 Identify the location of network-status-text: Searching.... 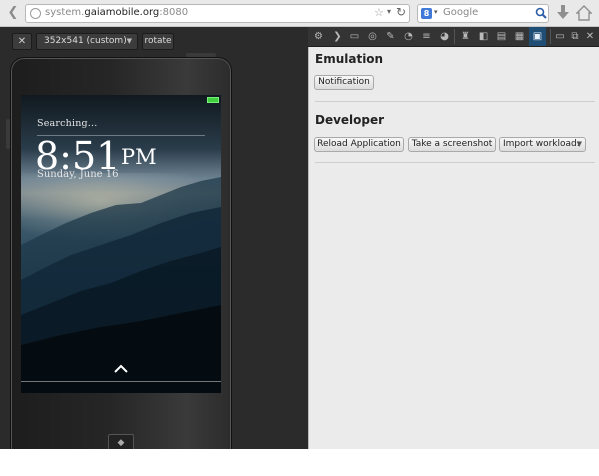
(67, 123).